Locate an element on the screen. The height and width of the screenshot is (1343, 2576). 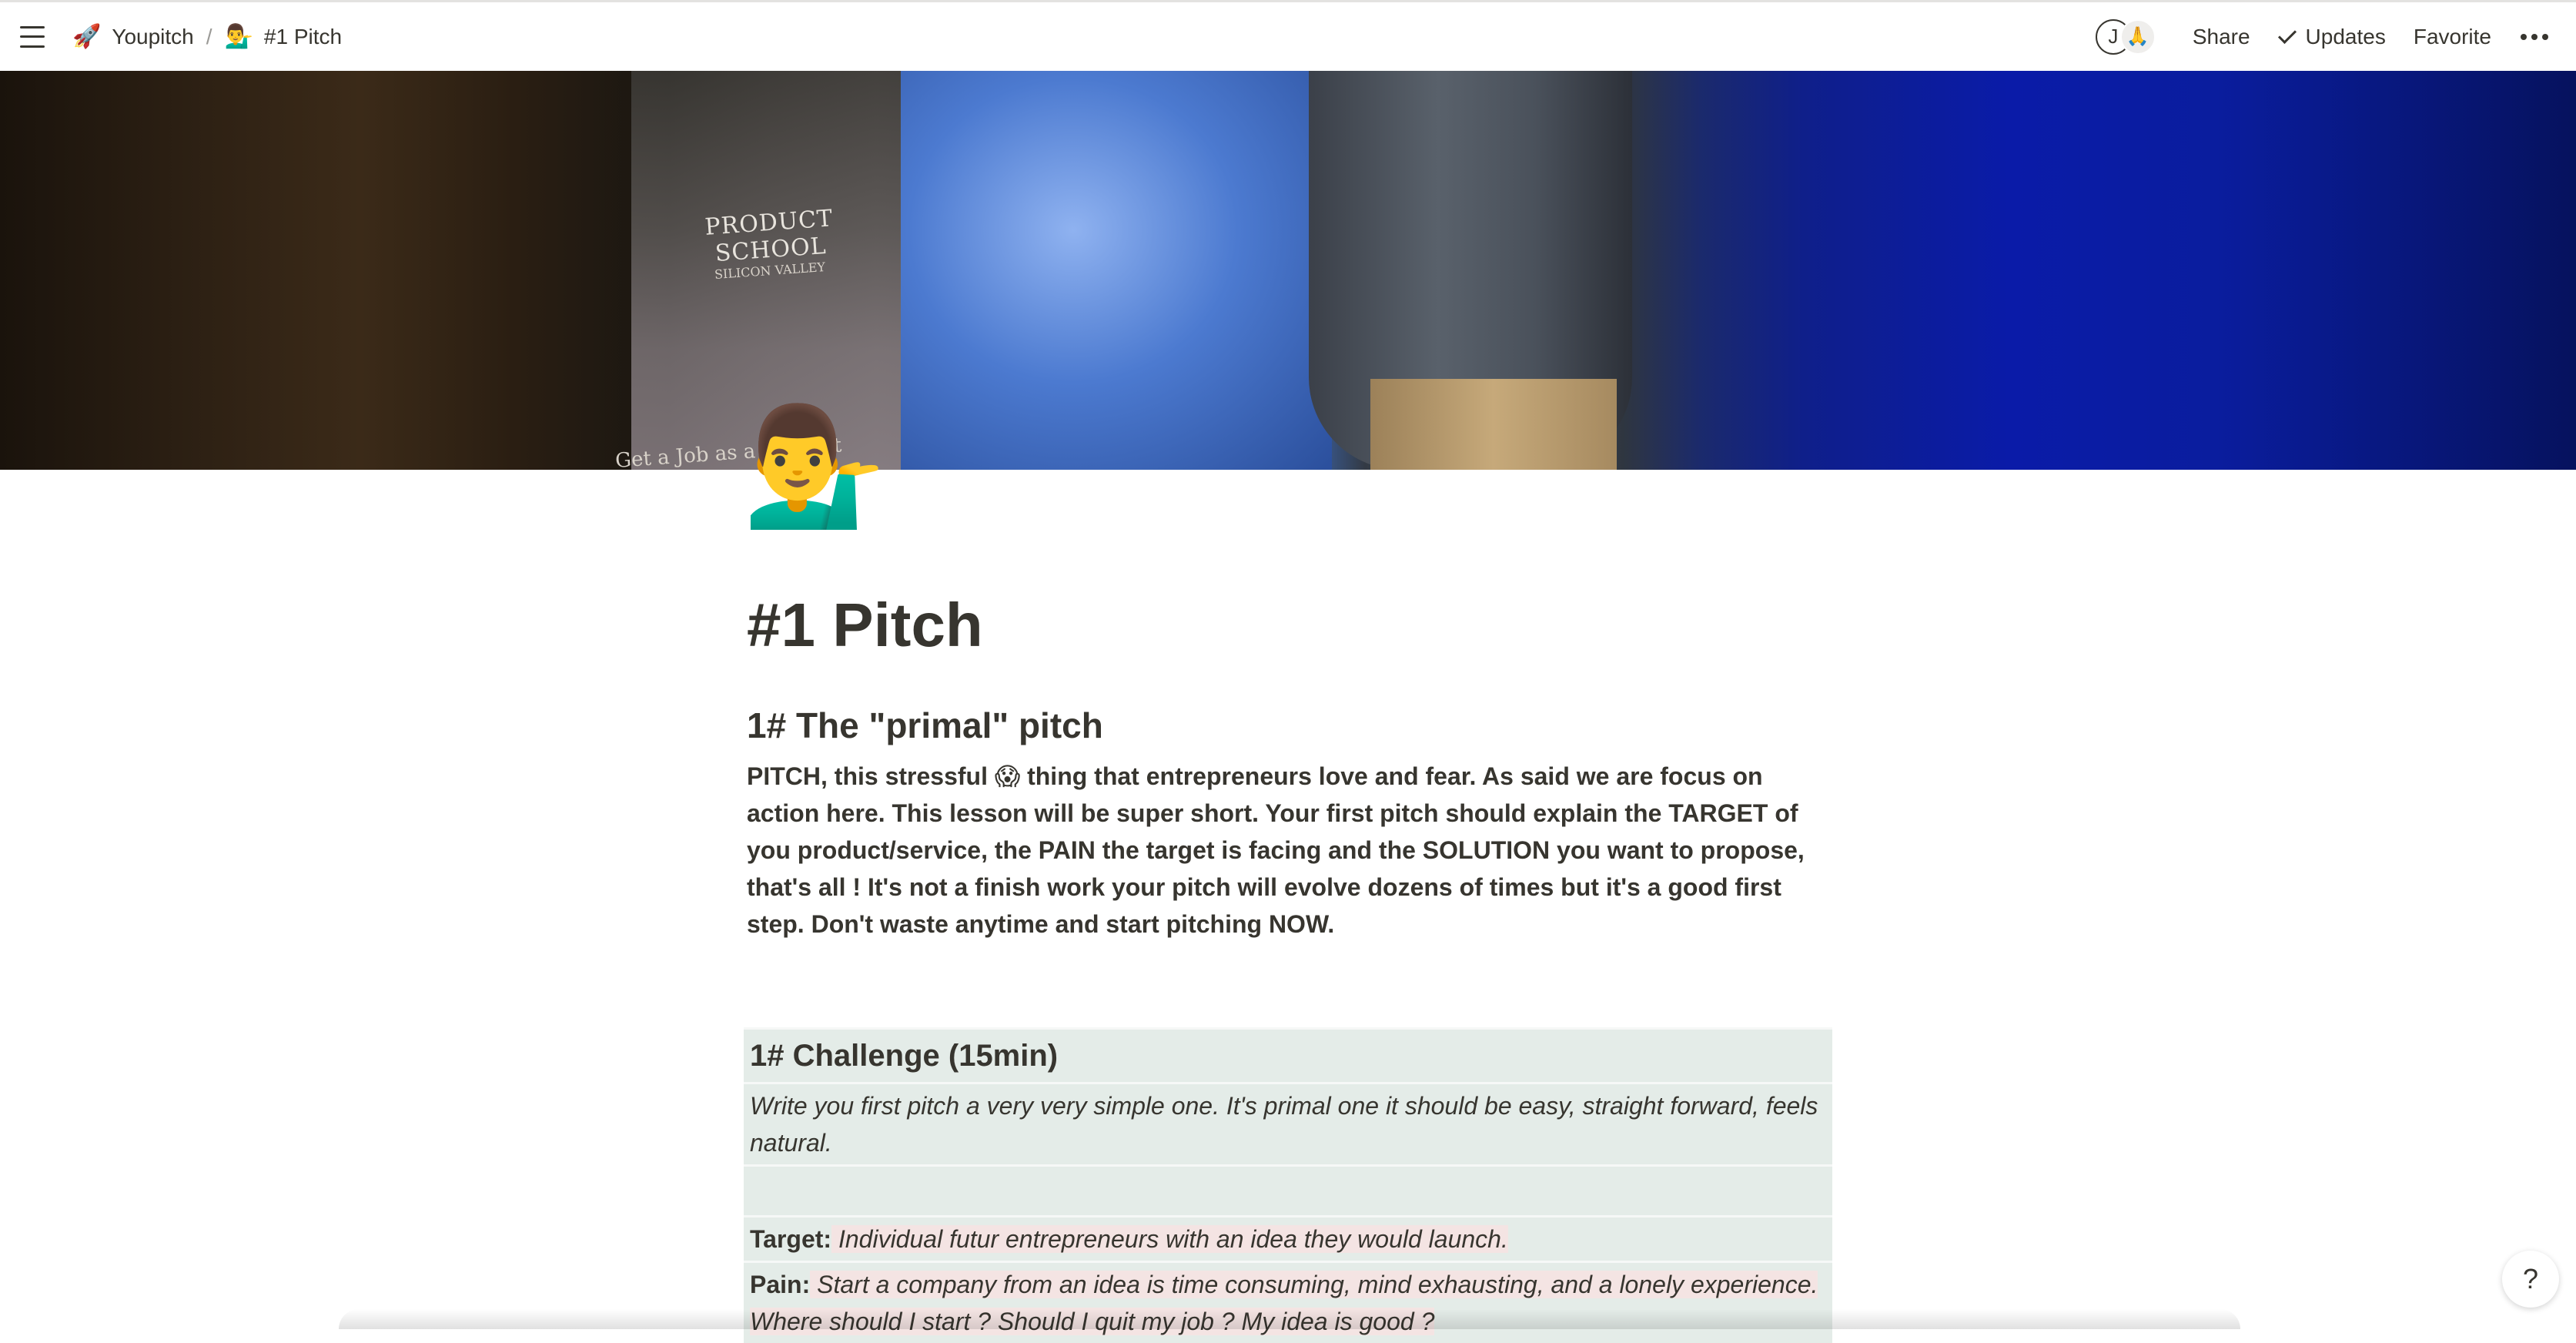
top-actions: J 🙏 Share Updates Favorite is located at coordinates (2326, 36).